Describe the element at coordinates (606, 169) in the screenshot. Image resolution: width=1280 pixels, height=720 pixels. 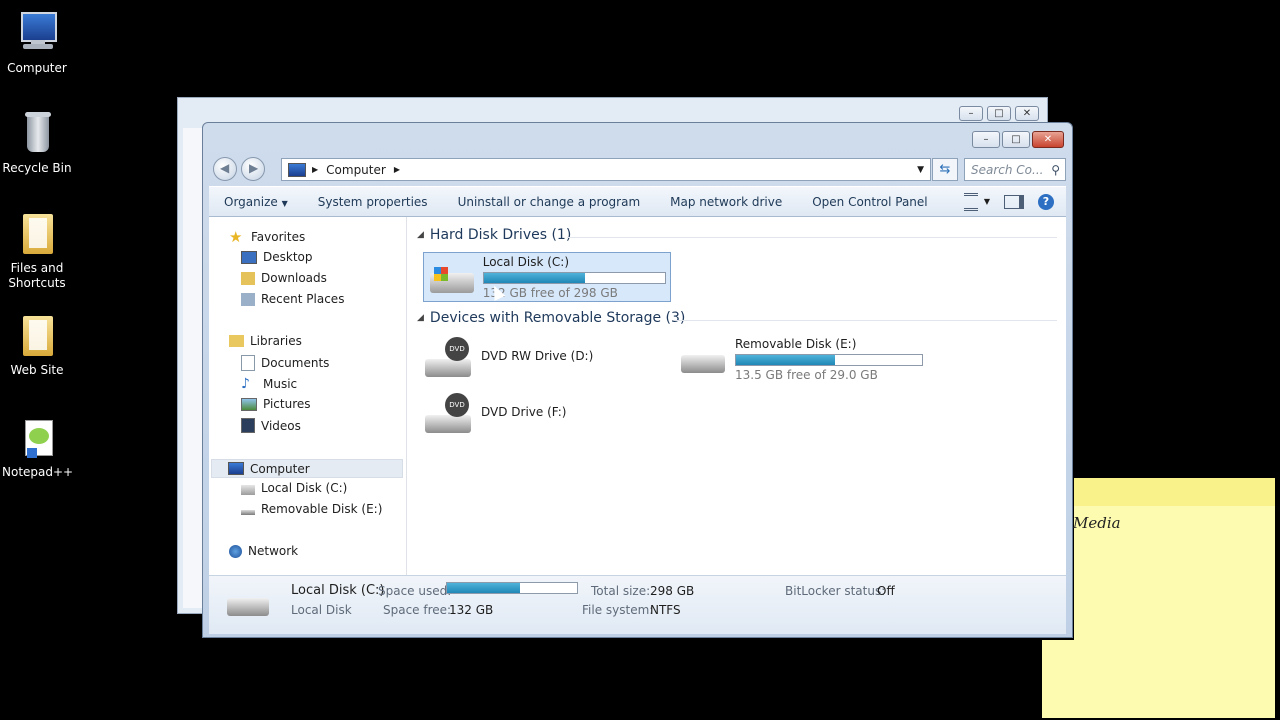
I see `address-bar: ▶ Computer ▶ ▼` at that location.